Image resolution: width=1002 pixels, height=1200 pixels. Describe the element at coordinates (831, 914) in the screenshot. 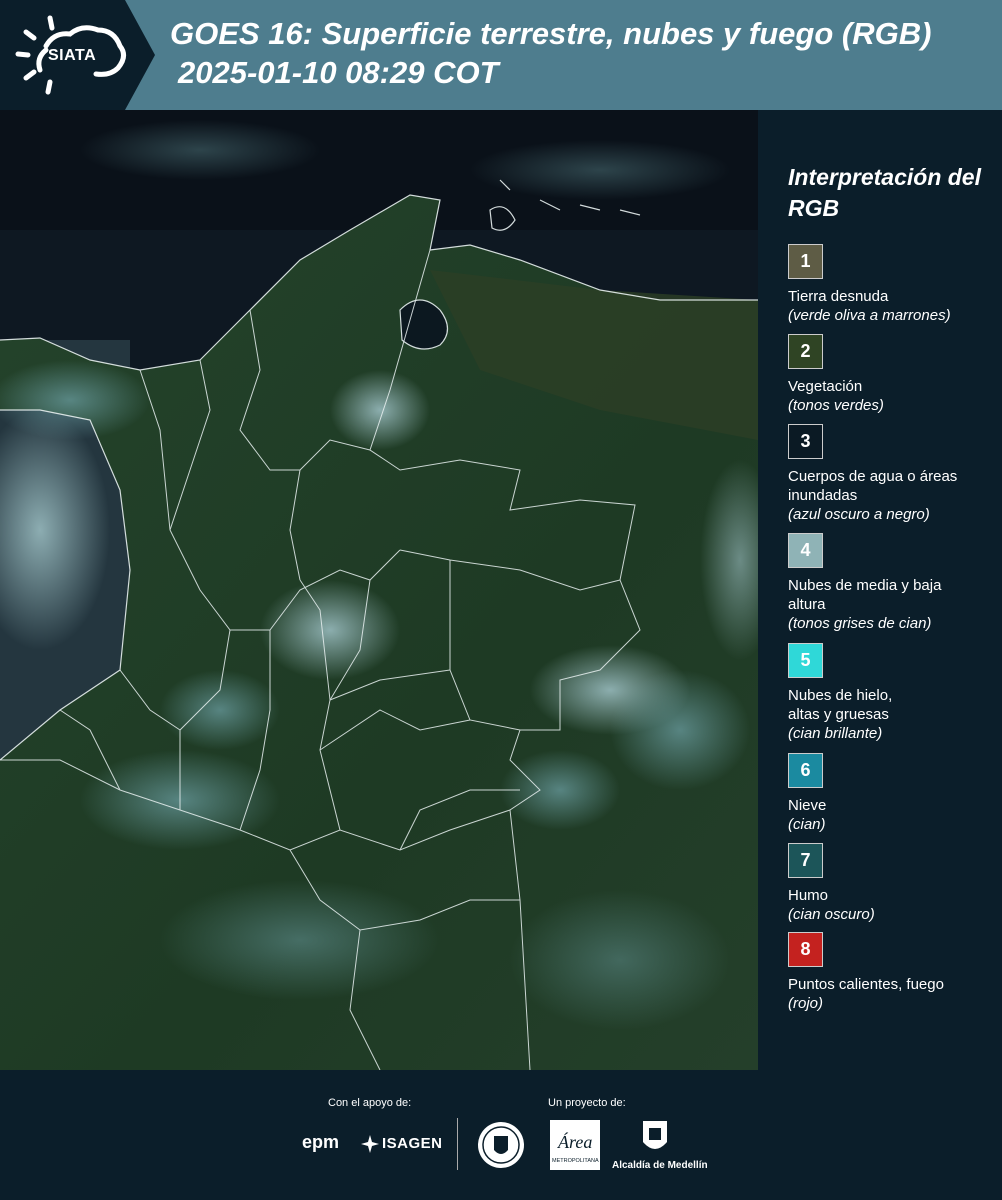

I see `legend-sub: (cian oscuro)` at that location.